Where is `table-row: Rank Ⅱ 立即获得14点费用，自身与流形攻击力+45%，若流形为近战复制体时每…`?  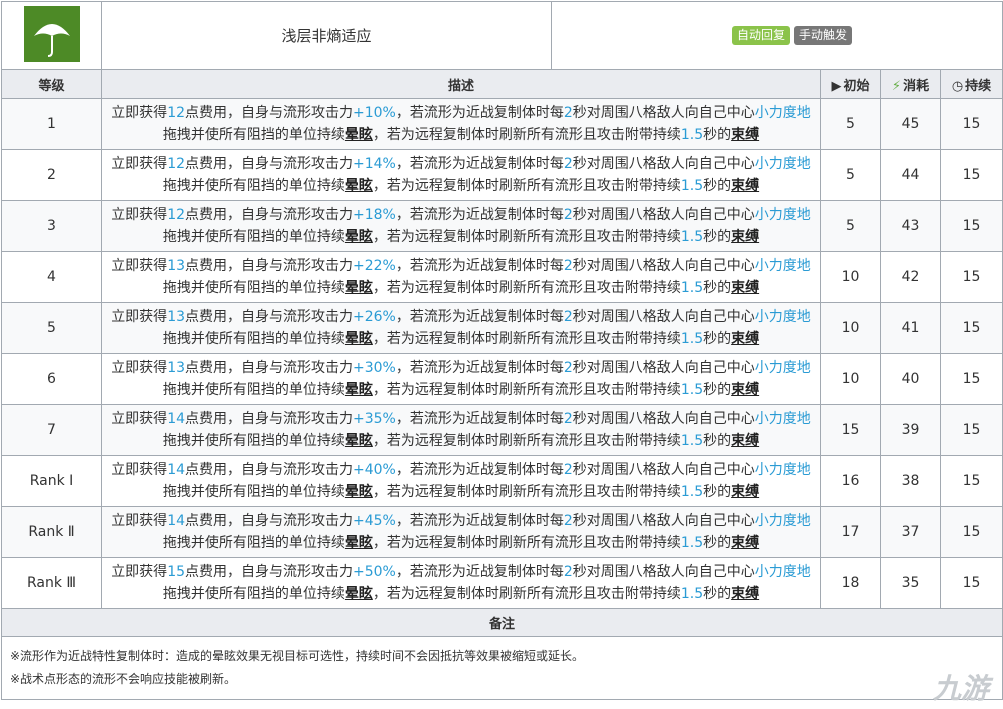
table-row: Rank Ⅱ 立即获得14点费用，自身与流形攻击力+45%，若流形为近战复制体时每… is located at coordinates (502, 532).